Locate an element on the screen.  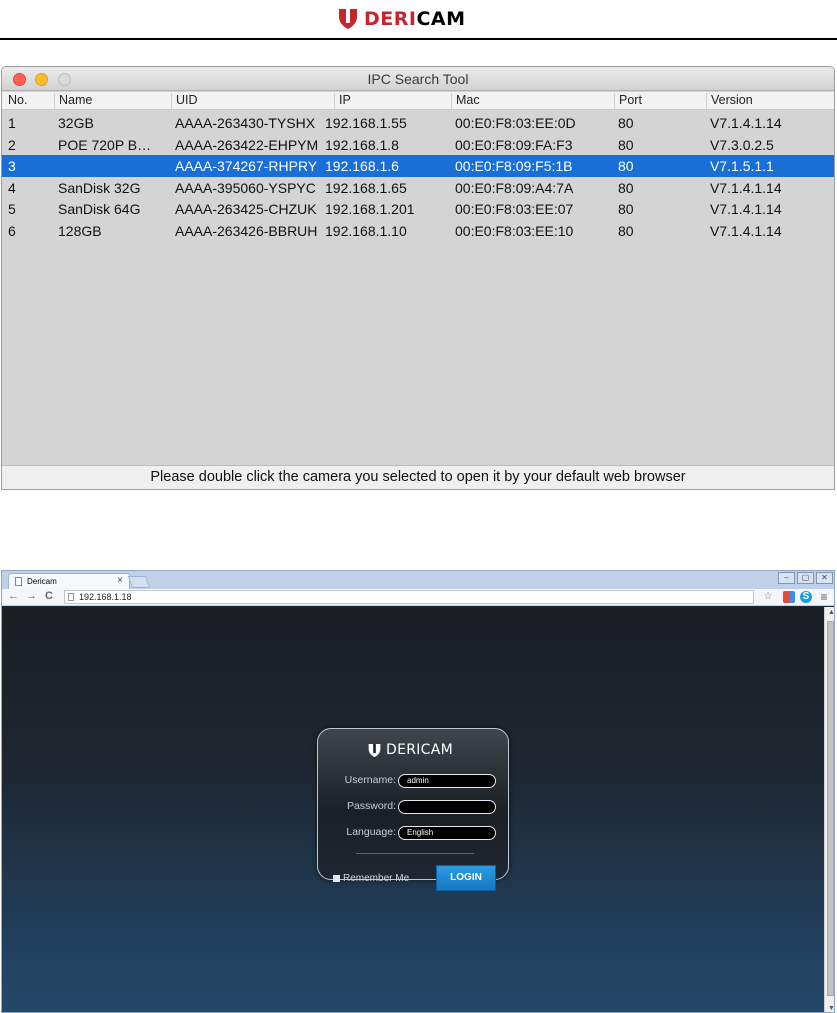
column-header-name: Name is located at coordinates (73, 101).